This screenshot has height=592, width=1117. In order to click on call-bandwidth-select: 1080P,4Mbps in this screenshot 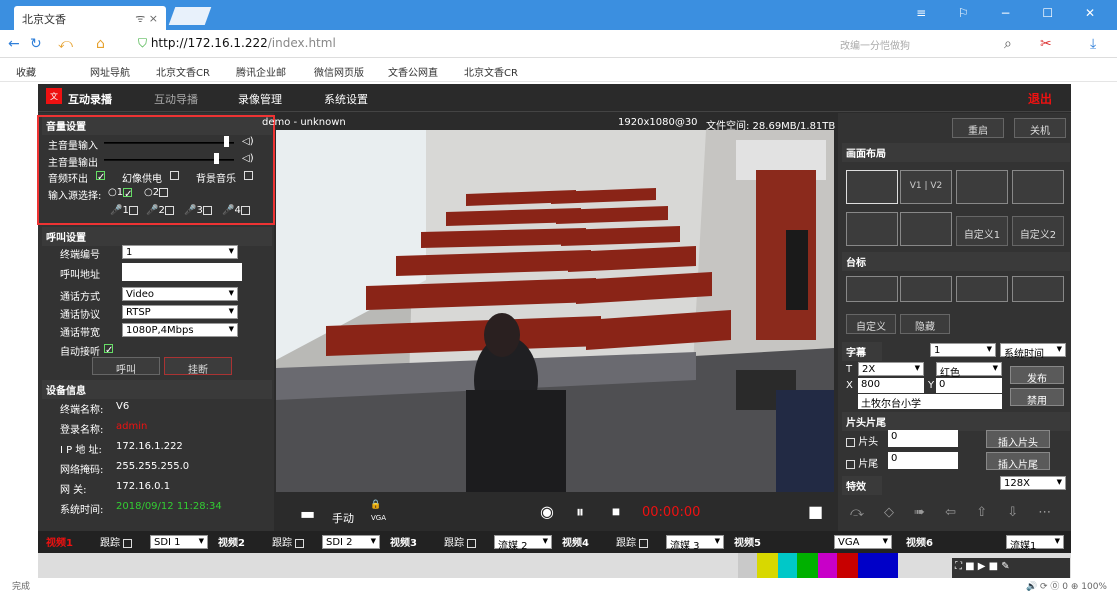, I will do `click(180, 330)`.